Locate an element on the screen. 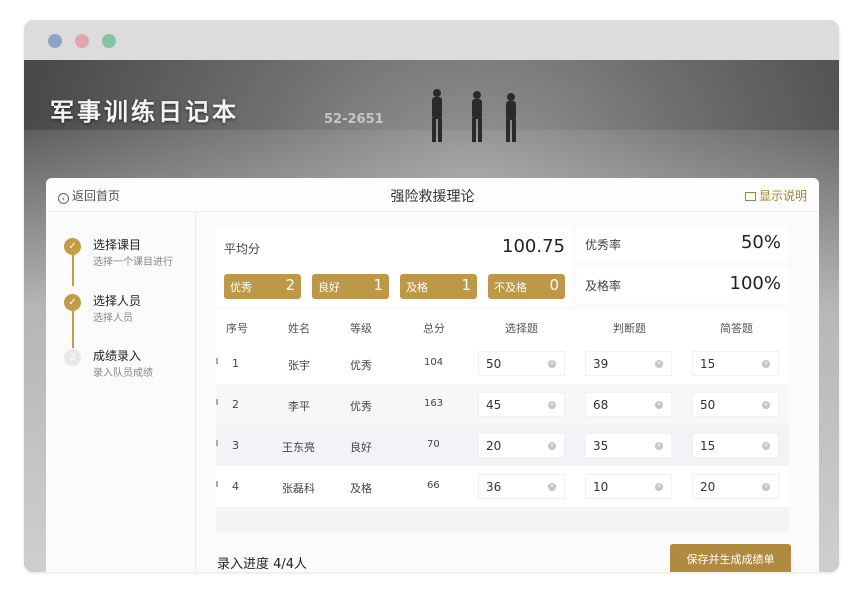 The height and width of the screenshot is (591, 862). step-number: 3 is located at coordinates (72, 357).